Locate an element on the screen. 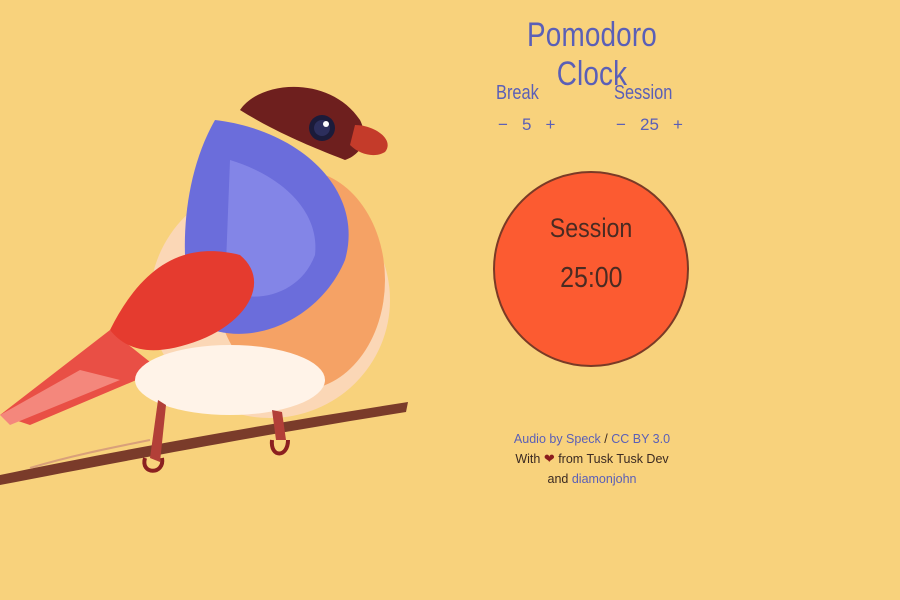 This screenshot has height=600, width=900. timer-mode: Session is located at coordinates (591, 228).